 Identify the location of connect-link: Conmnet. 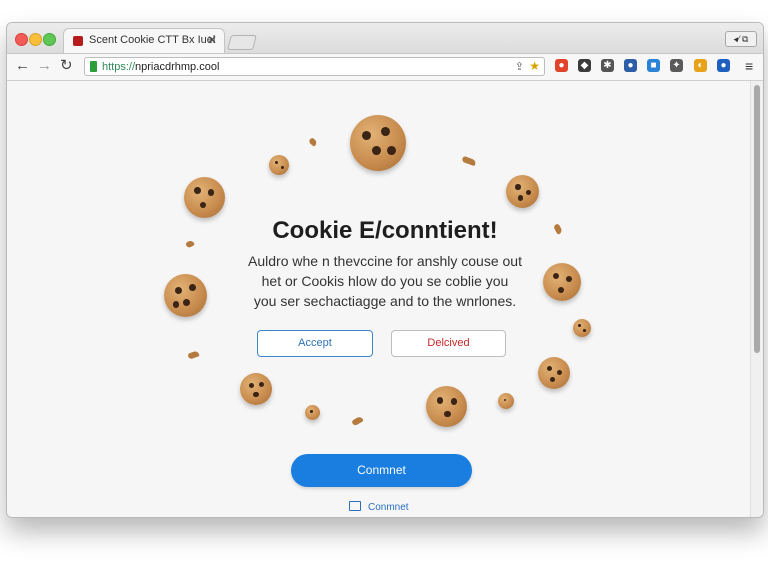
(379, 507).